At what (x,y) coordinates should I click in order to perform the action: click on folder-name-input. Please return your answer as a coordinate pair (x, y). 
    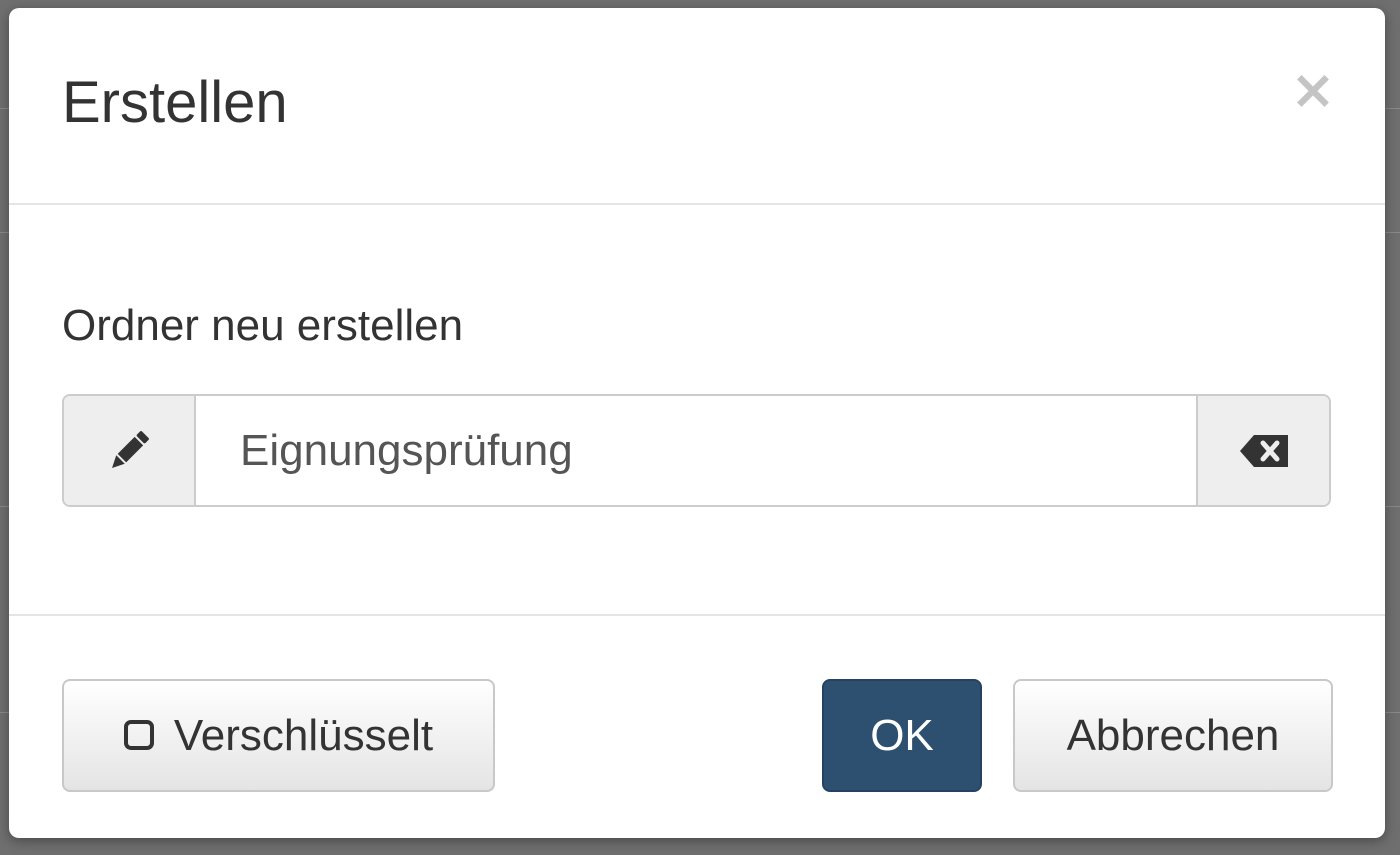
    Looking at the image, I should click on (696, 450).